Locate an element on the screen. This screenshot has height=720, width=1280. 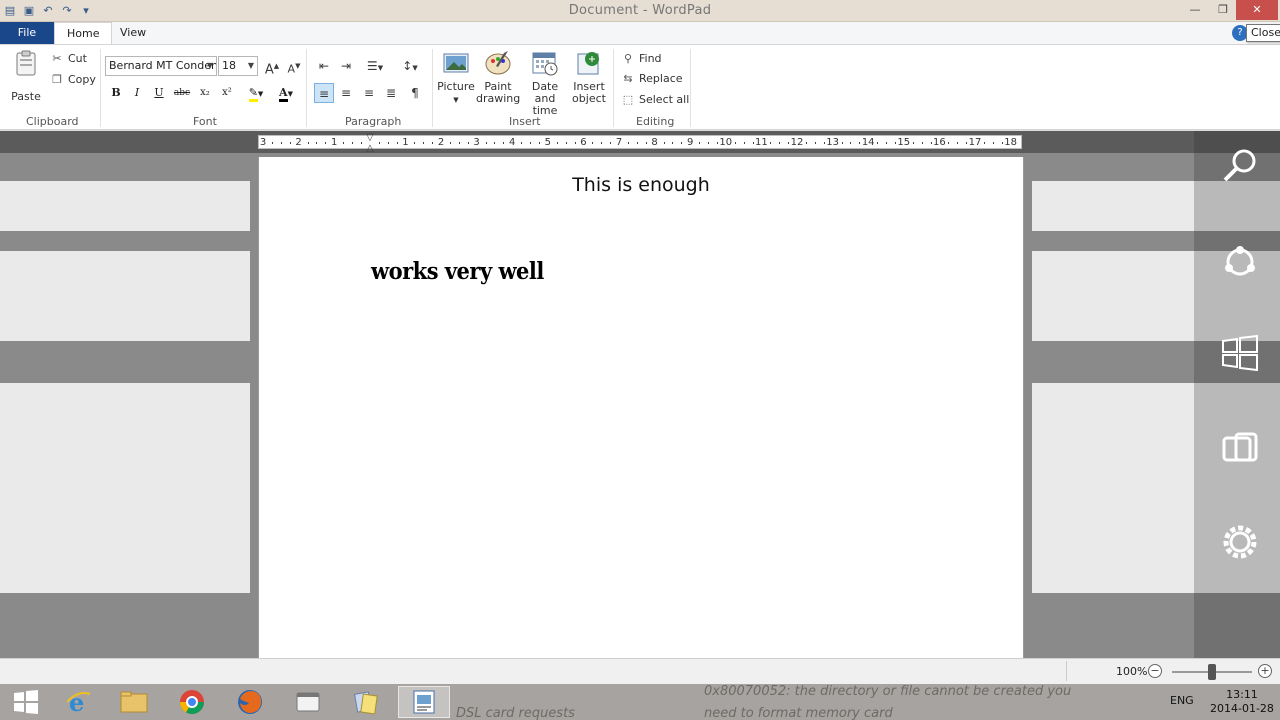
document-line-1: This is enough is located at coordinates (641, 185).